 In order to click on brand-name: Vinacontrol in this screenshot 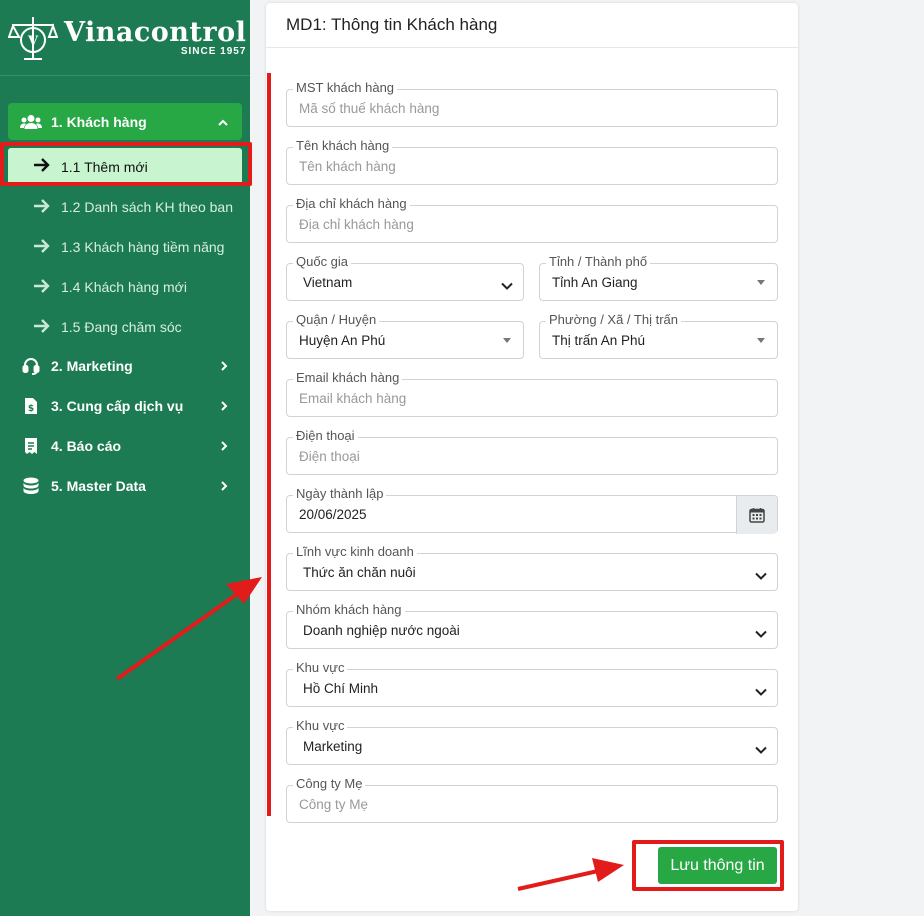, I will do `click(155, 32)`.